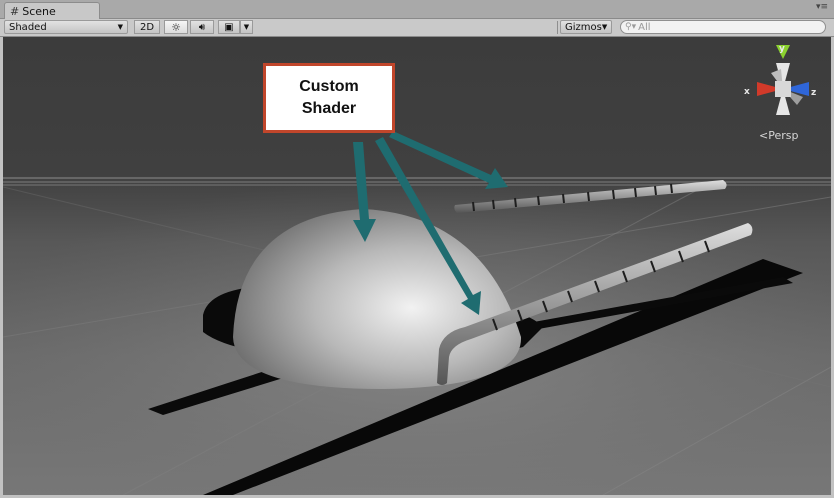  I want to click on scene-lighting-button: ☼, so click(176, 27).